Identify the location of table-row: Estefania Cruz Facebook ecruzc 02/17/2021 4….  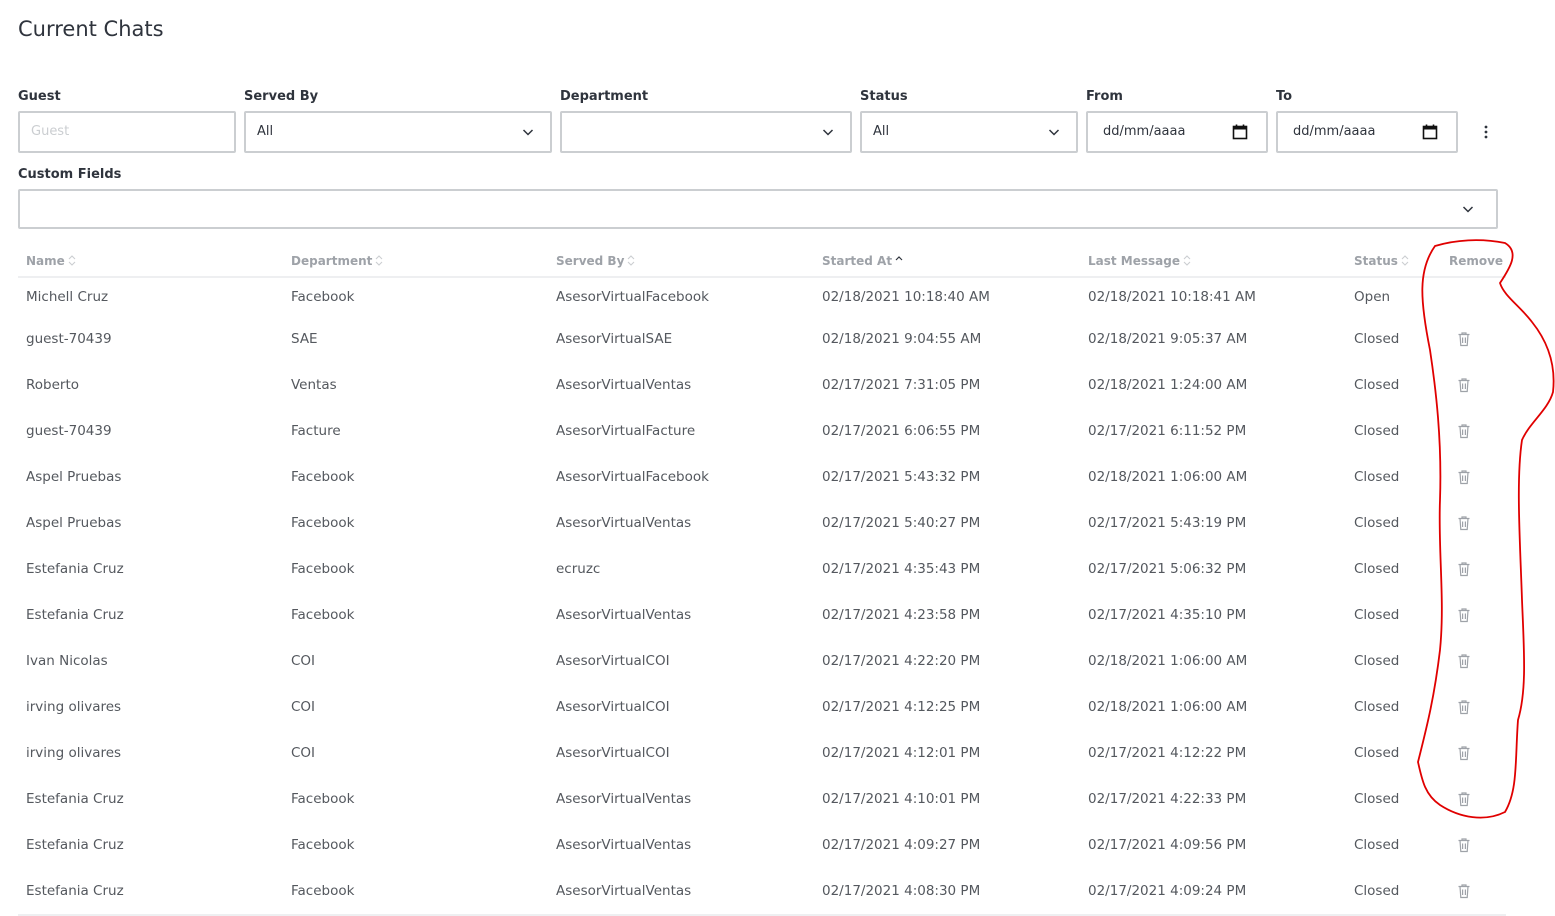
(762, 569).